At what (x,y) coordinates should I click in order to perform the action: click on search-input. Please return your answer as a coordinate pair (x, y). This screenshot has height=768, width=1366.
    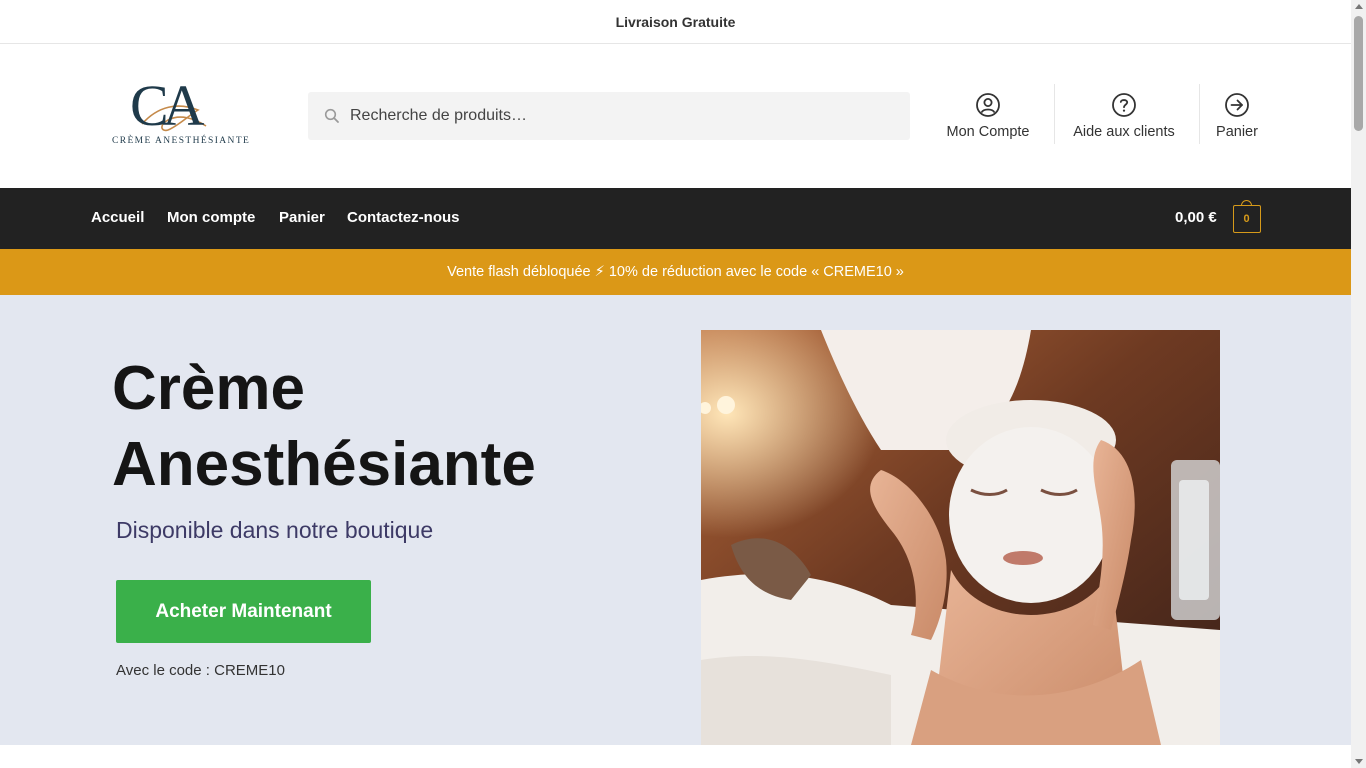
    Looking at the image, I should click on (610, 116).